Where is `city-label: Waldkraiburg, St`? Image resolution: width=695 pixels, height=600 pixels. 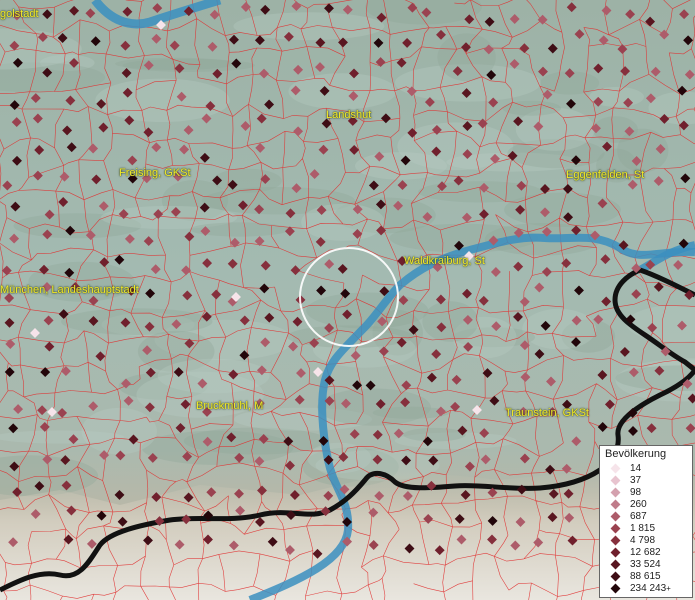 city-label: Waldkraiburg, St is located at coordinates (444, 261).